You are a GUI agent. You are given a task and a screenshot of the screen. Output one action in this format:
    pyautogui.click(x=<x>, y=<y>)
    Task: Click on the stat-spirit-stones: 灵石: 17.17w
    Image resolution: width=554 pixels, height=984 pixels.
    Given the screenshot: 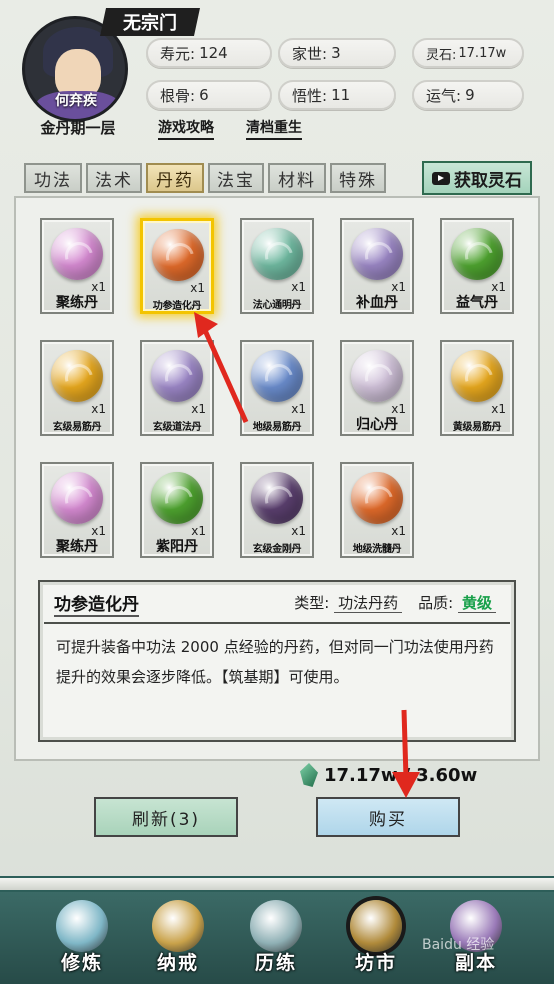 What is the action you would take?
    pyautogui.click(x=468, y=53)
    